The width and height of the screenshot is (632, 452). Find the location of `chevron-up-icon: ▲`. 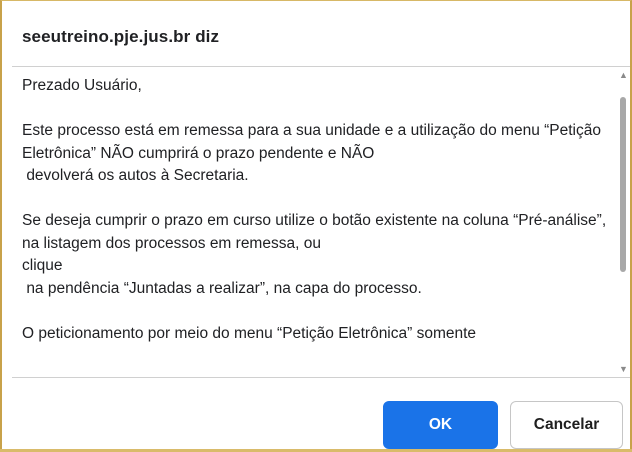

chevron-up-icon: ▲ is located at coordinates (623, 75).